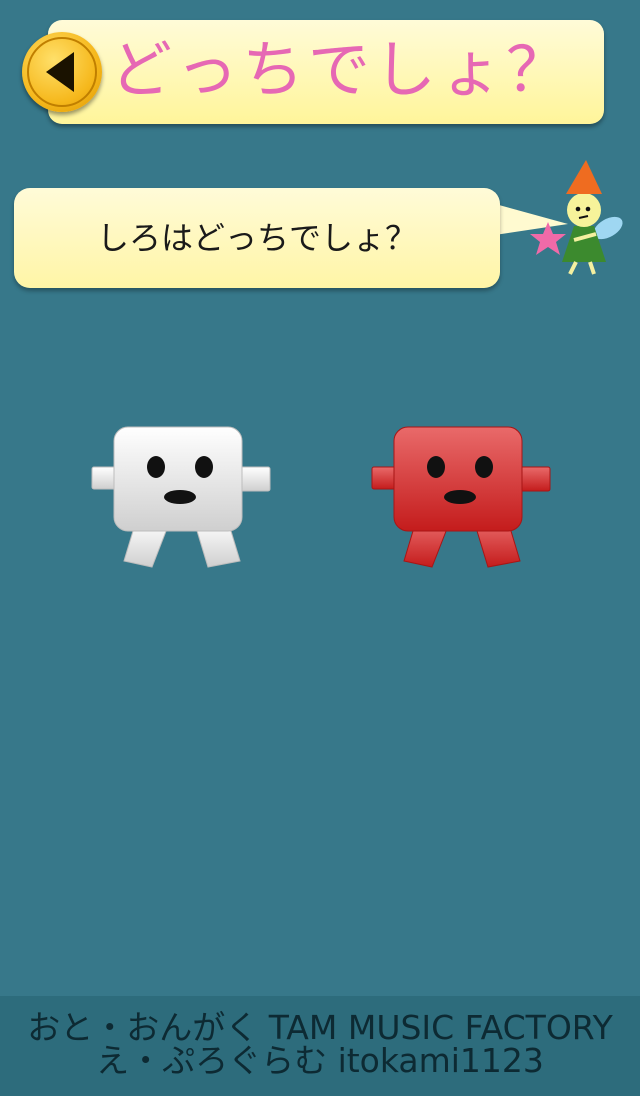 The height and width of the screenshot is (1096, 640). I want to click on music-credit: おと・おんがく TAM MUSIC FACTORY, so click(320, 1027).